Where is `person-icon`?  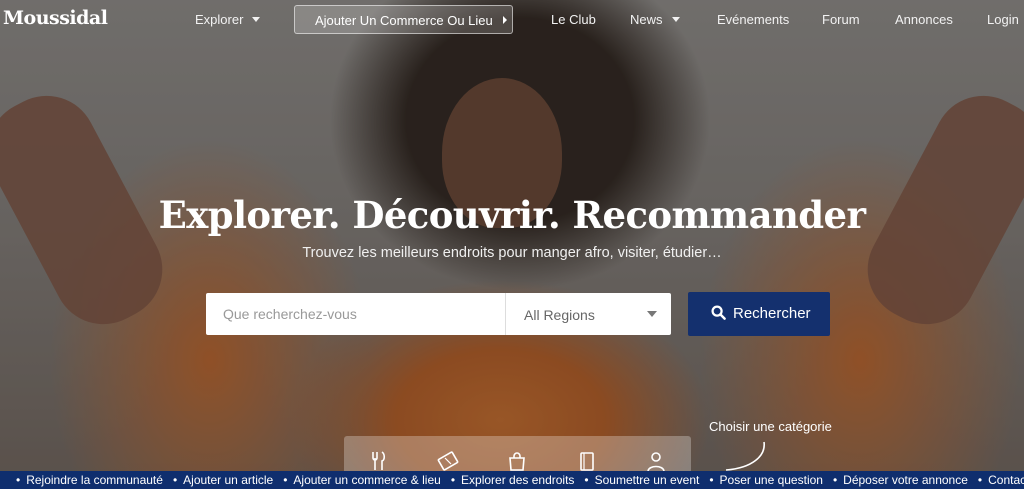
person-icon is located at coordinates (656, 461).